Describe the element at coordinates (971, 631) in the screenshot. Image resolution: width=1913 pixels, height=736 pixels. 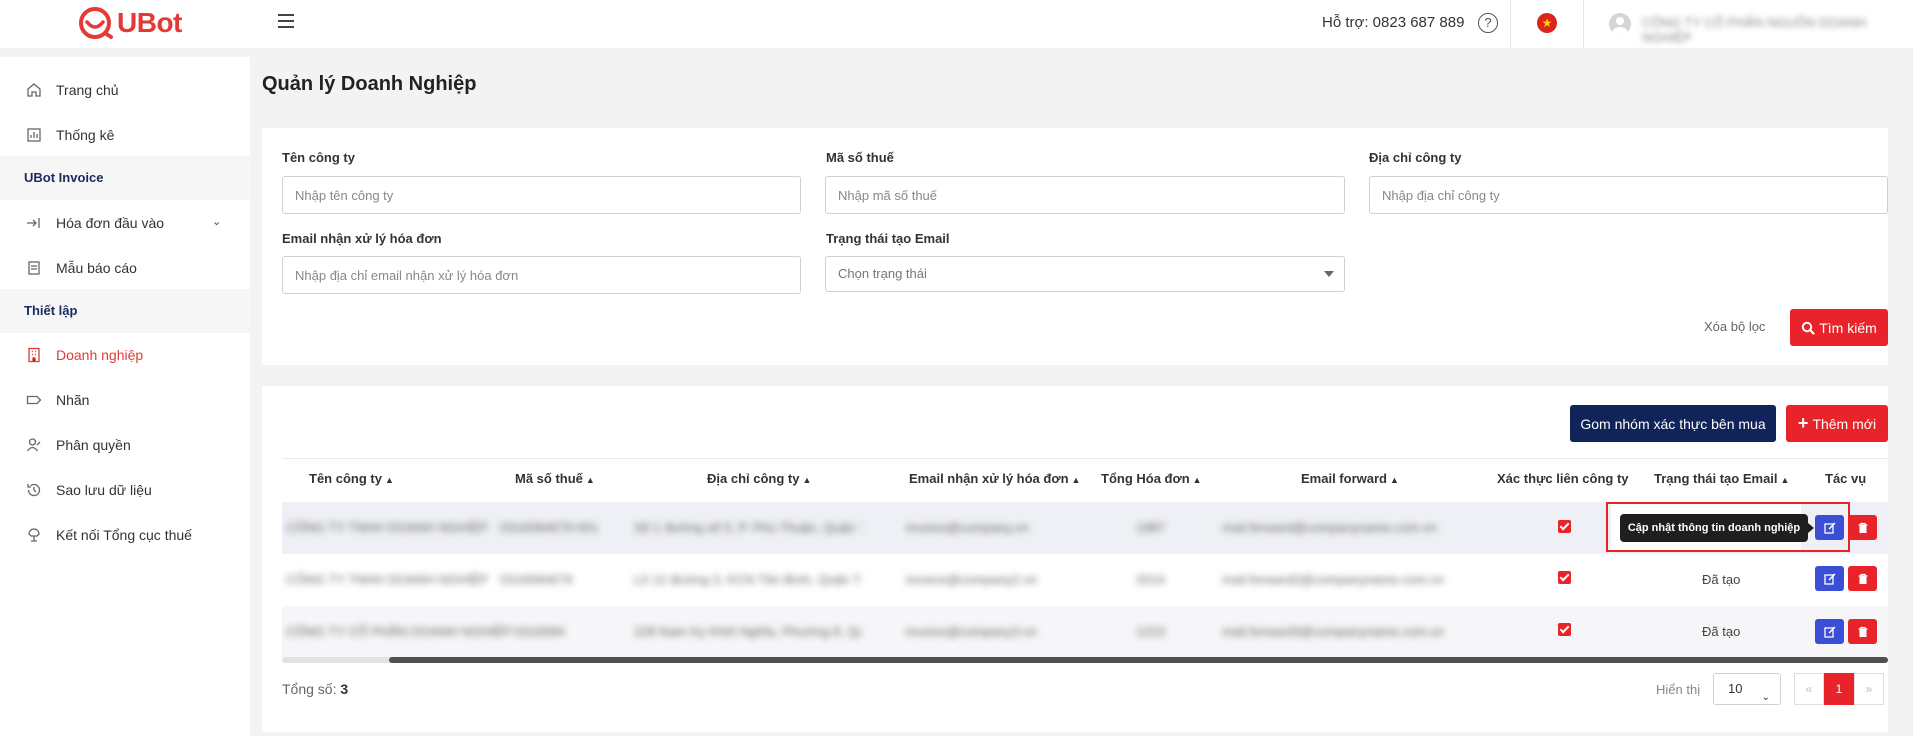
I see `cell-email: invoice@company3.vn` at that location.